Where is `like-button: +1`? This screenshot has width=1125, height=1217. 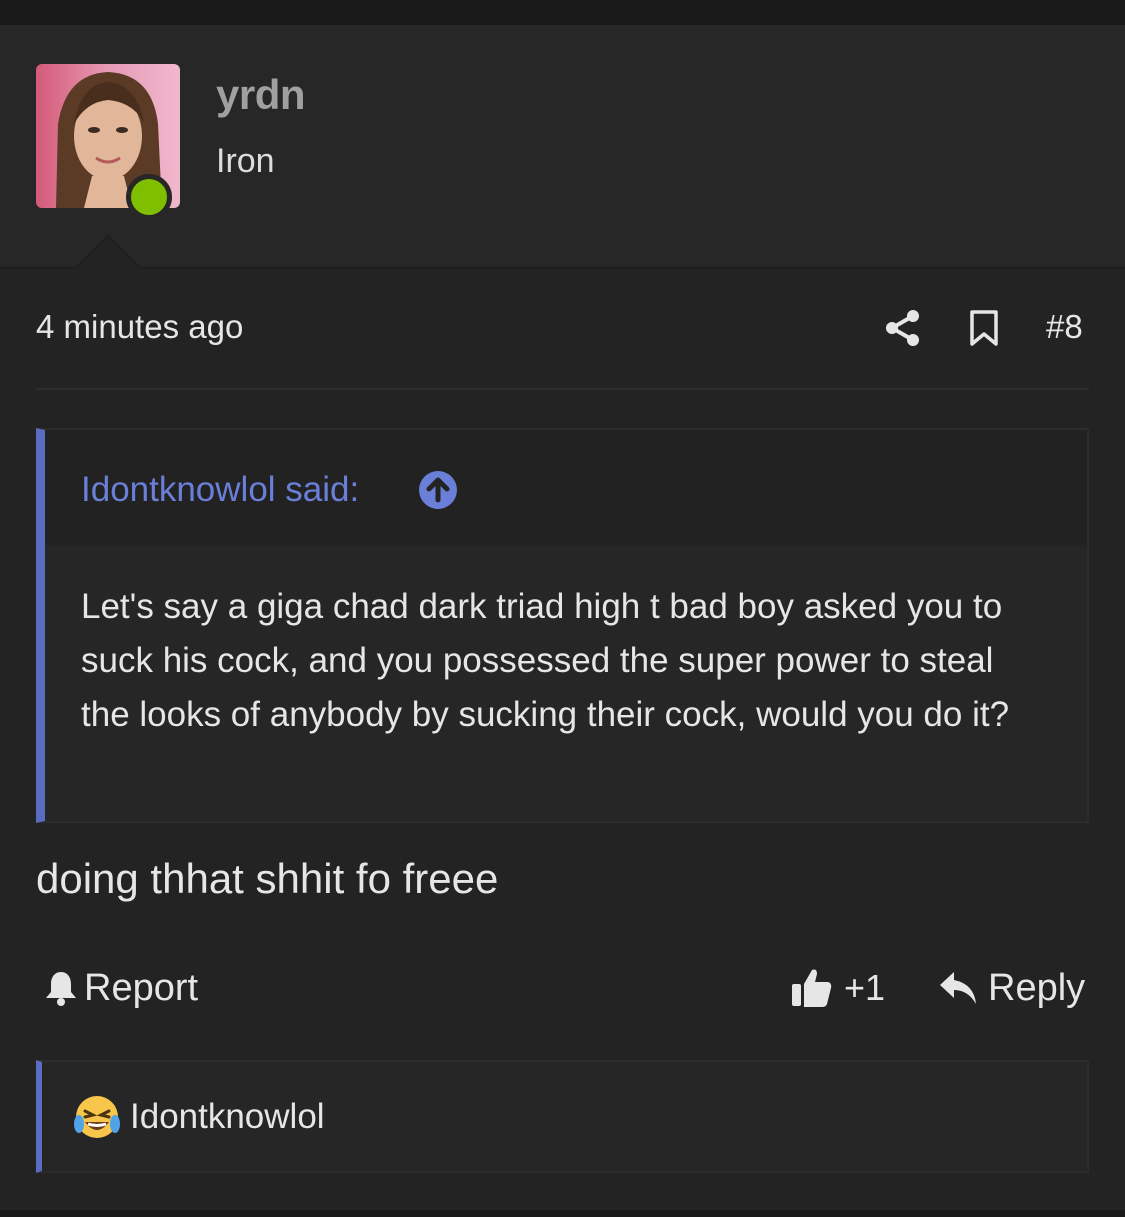 like-button: +1 is located at coordinates (837, 988).